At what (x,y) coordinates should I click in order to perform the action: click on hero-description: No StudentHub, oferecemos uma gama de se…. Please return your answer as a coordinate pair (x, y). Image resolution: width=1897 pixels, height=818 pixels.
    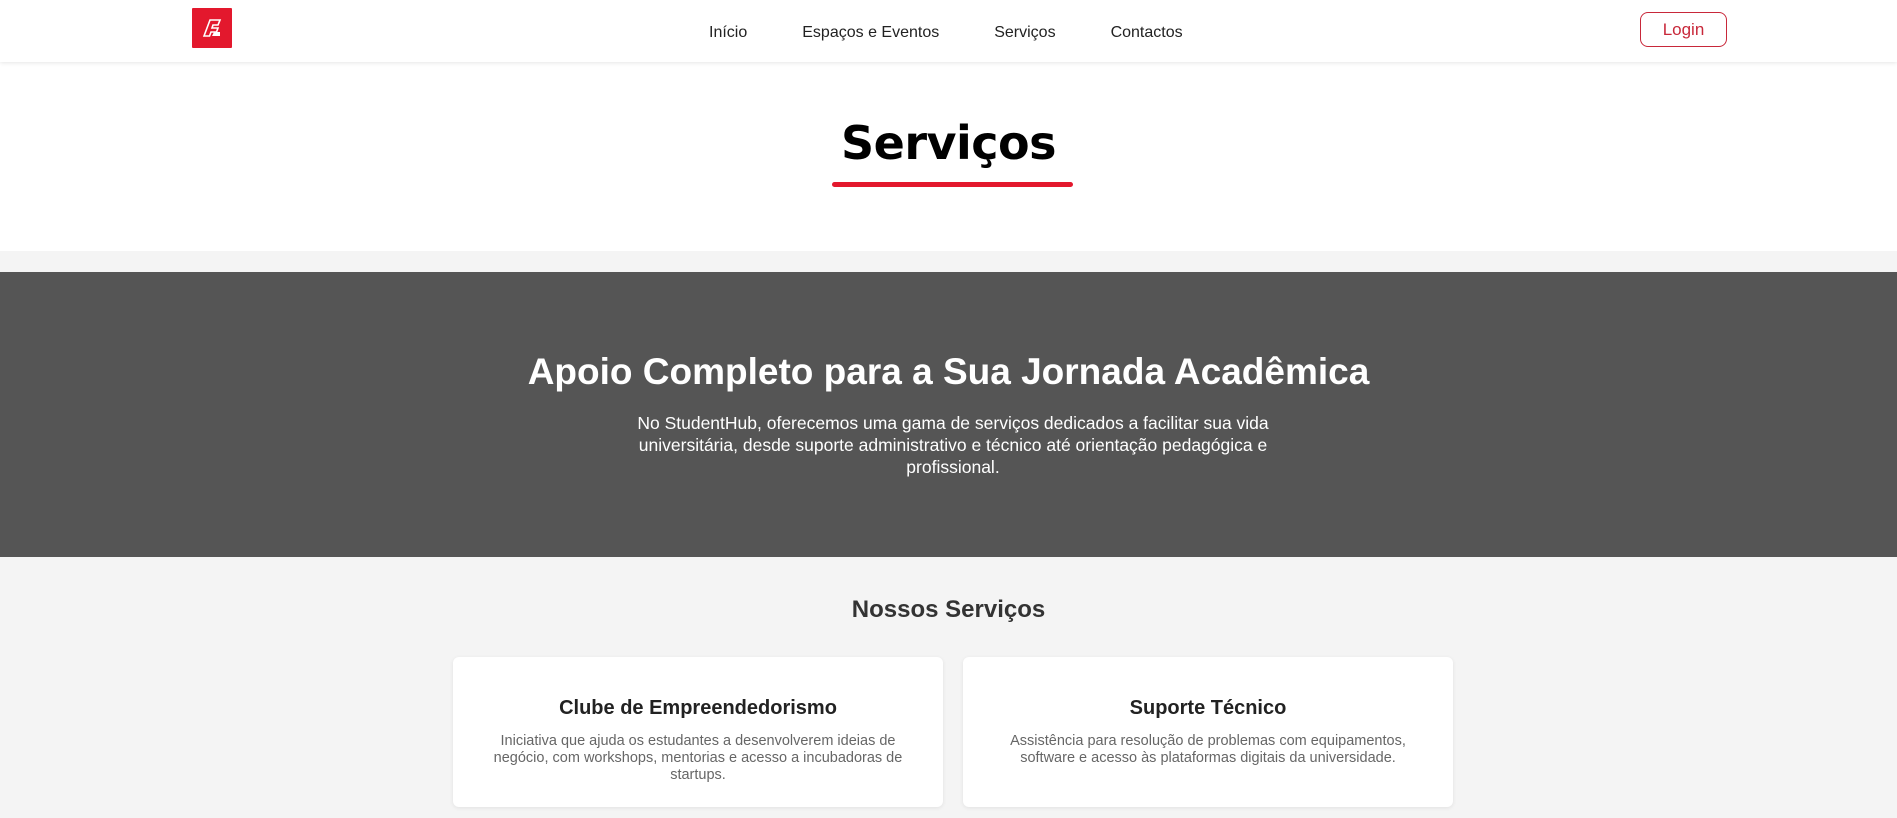
    Looking at the image, I should click on (953, 445).